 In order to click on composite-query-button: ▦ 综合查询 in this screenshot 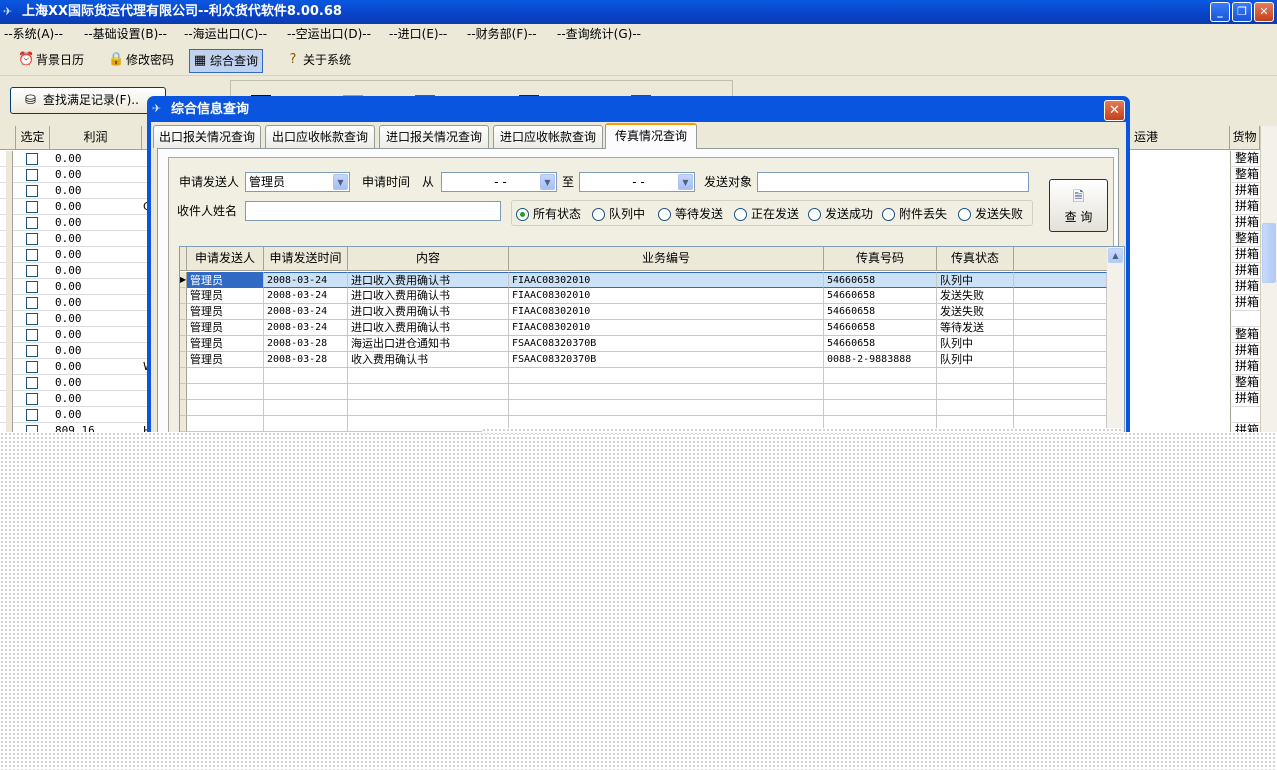, I will do `click(226, 61)`.